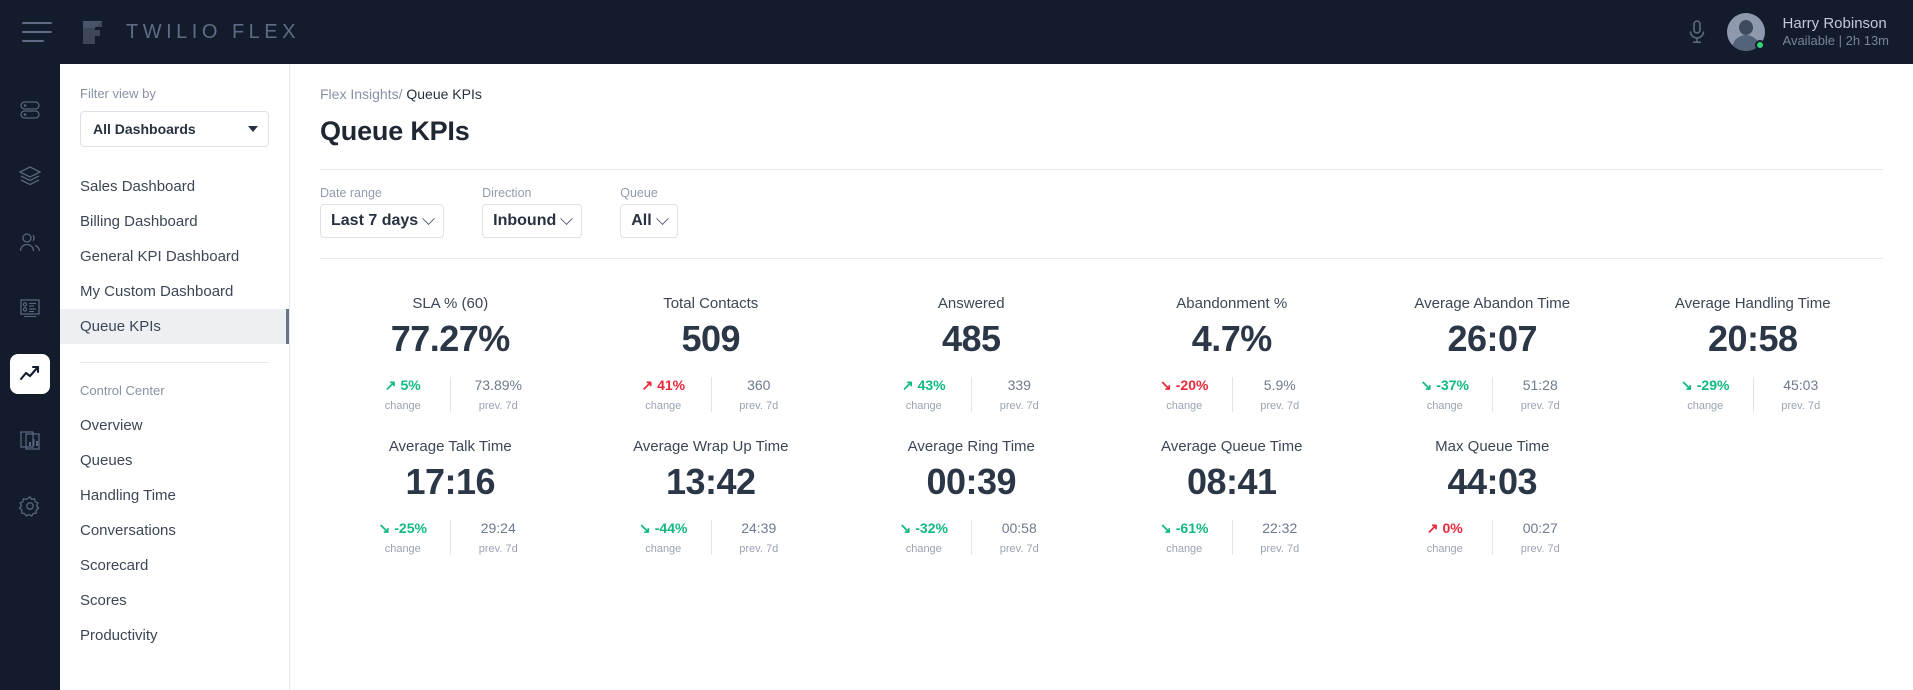 This screenshot has height=690, width=1913. Describe the element at coordinates (1101, 94) in the screenshot. I see `breadcrumb: Flex Insights/ Queue KPIs` at that location.